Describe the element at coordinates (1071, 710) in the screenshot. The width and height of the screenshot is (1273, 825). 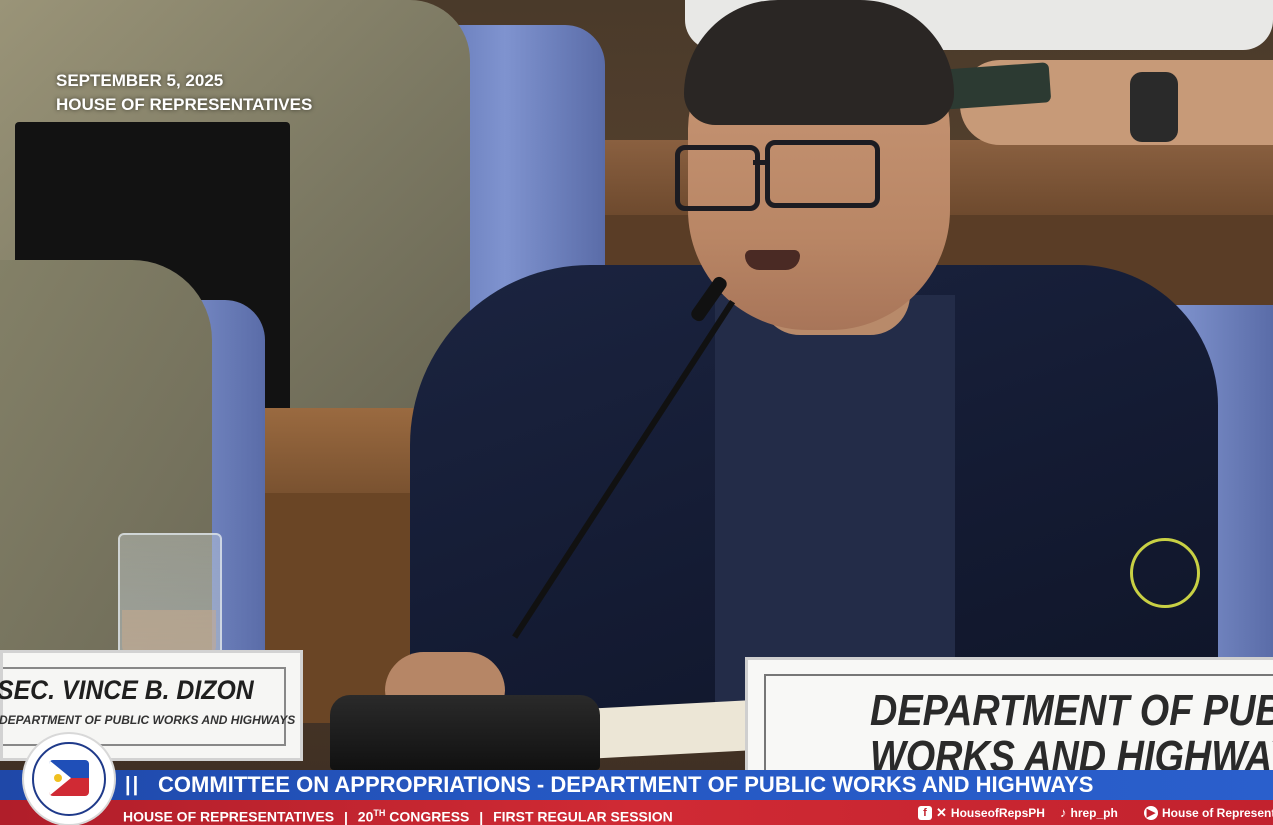
I see `department-line-1: DEPARTMENT OF PUBLIC` at that location.